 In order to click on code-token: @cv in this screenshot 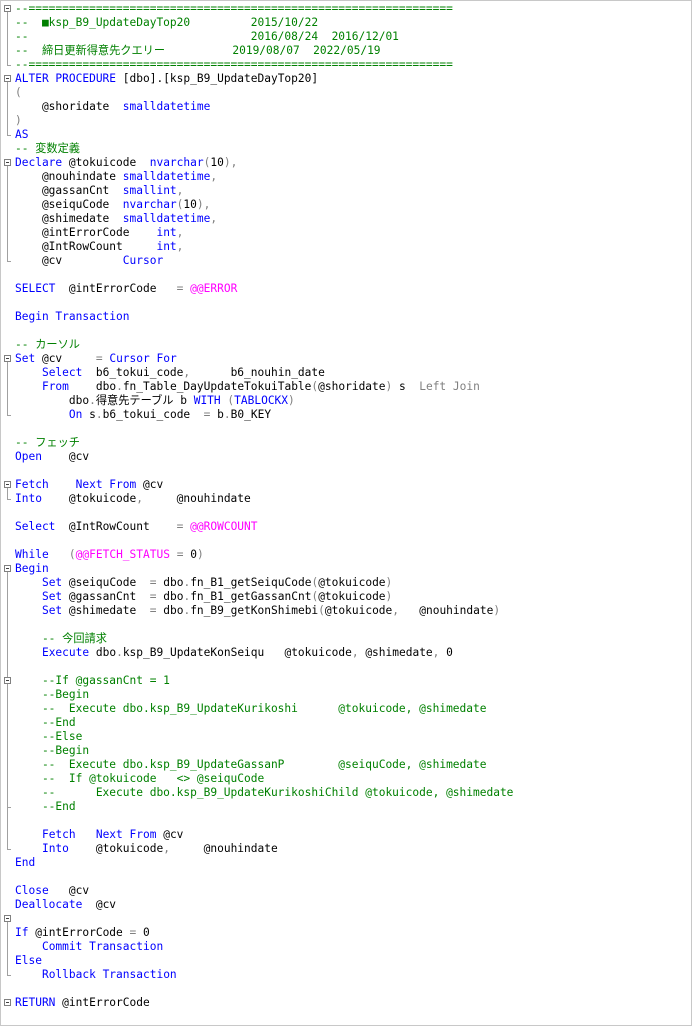, I will do `click(99, 904)`.